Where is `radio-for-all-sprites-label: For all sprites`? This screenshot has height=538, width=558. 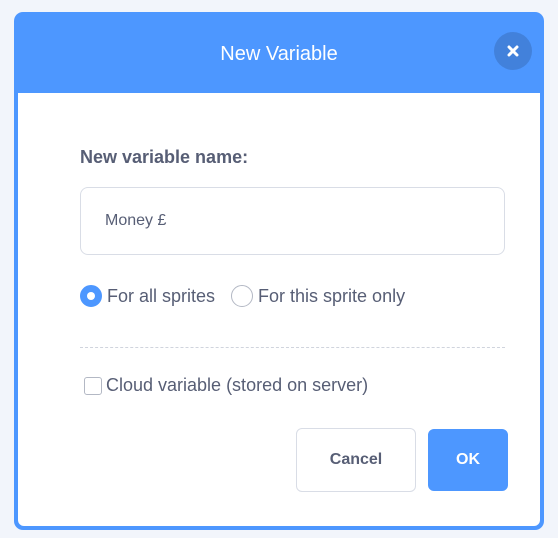 radio-for-all-sprites-label: For all sprites is located at coordinates (161, 295).